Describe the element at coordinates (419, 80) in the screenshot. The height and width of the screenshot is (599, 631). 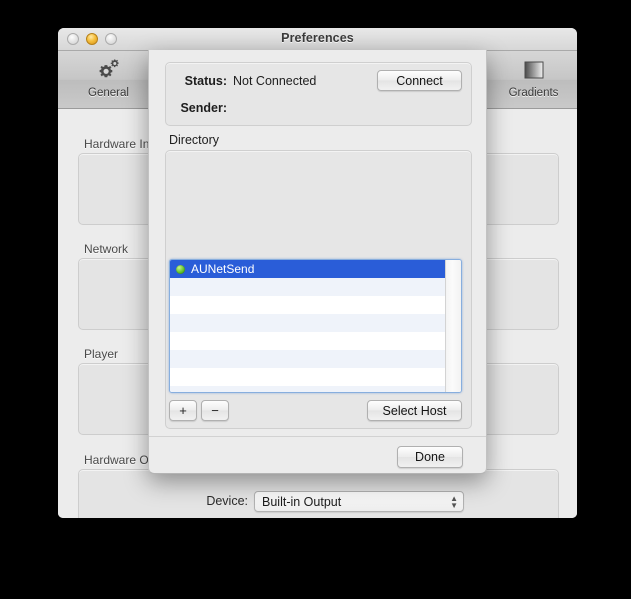
I see `connect-button: Connect` at that location.